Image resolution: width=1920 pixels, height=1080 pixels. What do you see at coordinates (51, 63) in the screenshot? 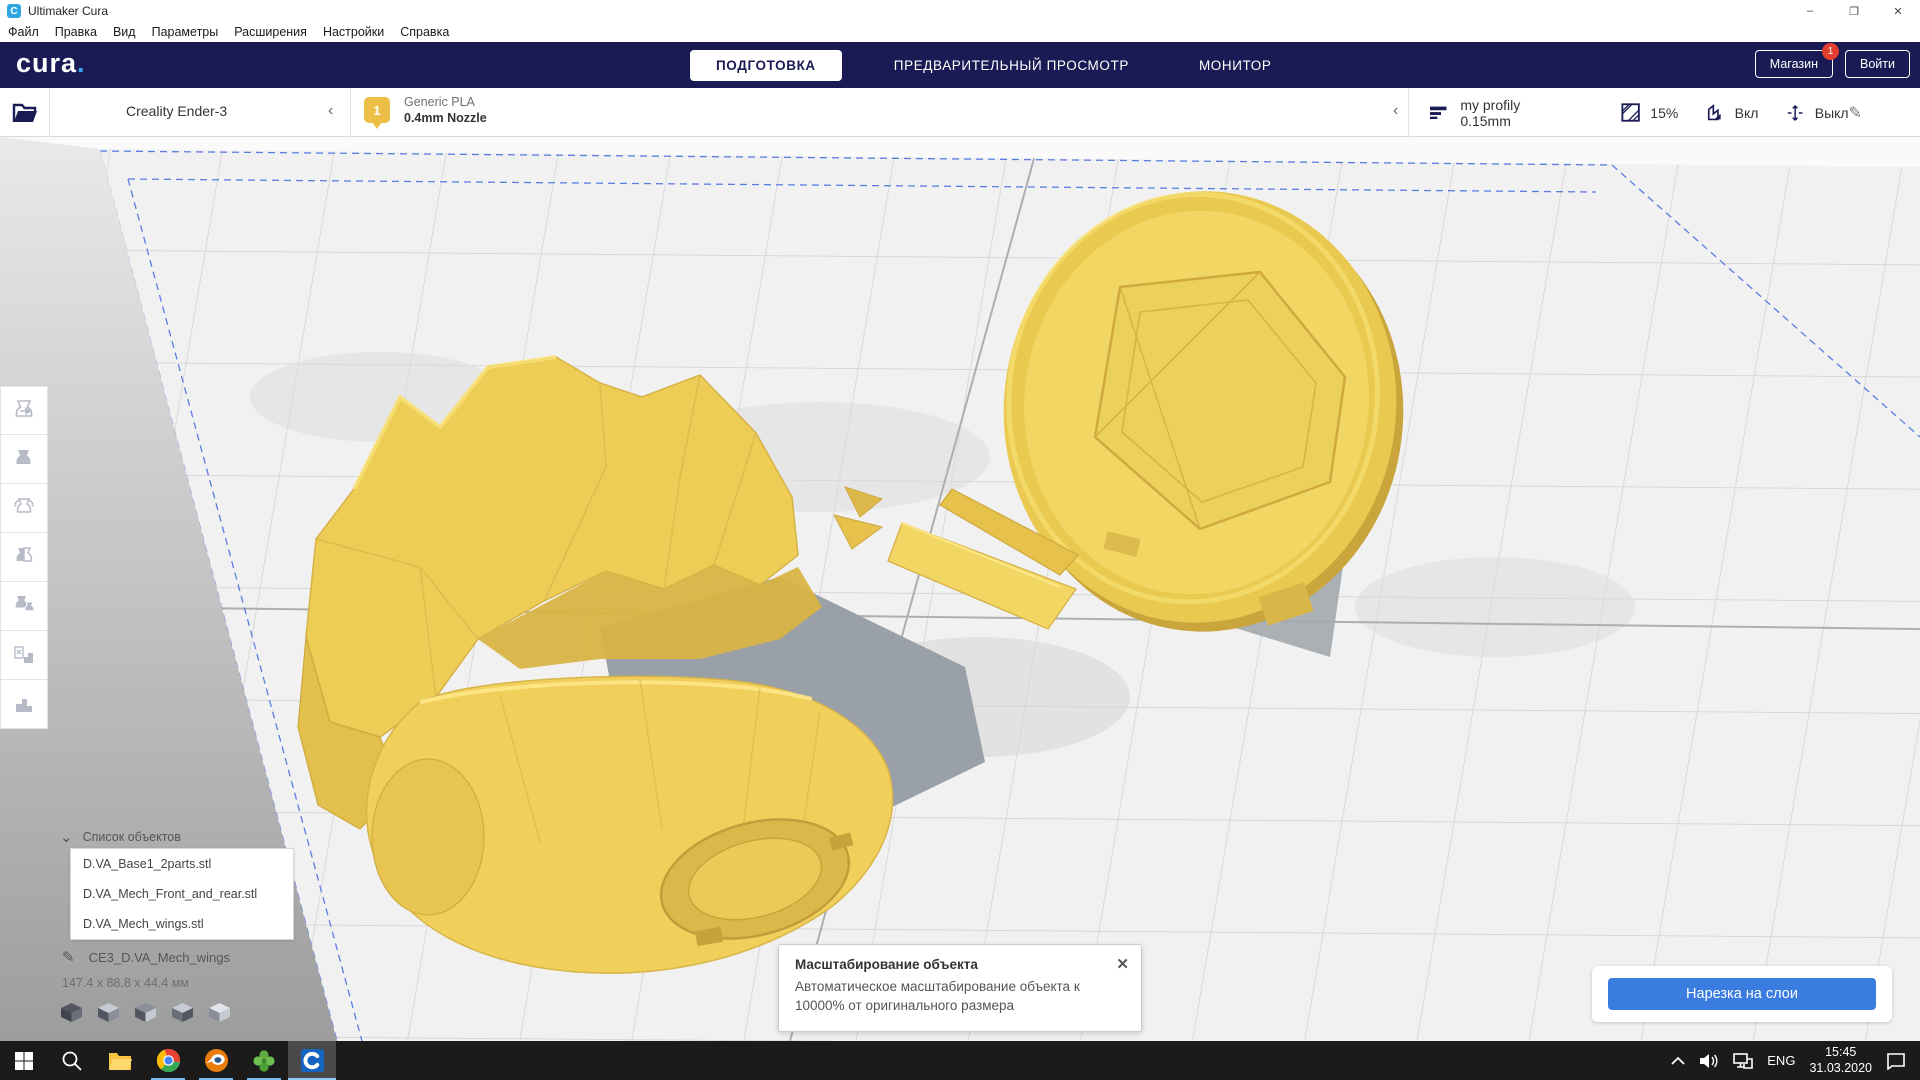
I see `cura-logo: cura.` at bounding box center [51, 63].